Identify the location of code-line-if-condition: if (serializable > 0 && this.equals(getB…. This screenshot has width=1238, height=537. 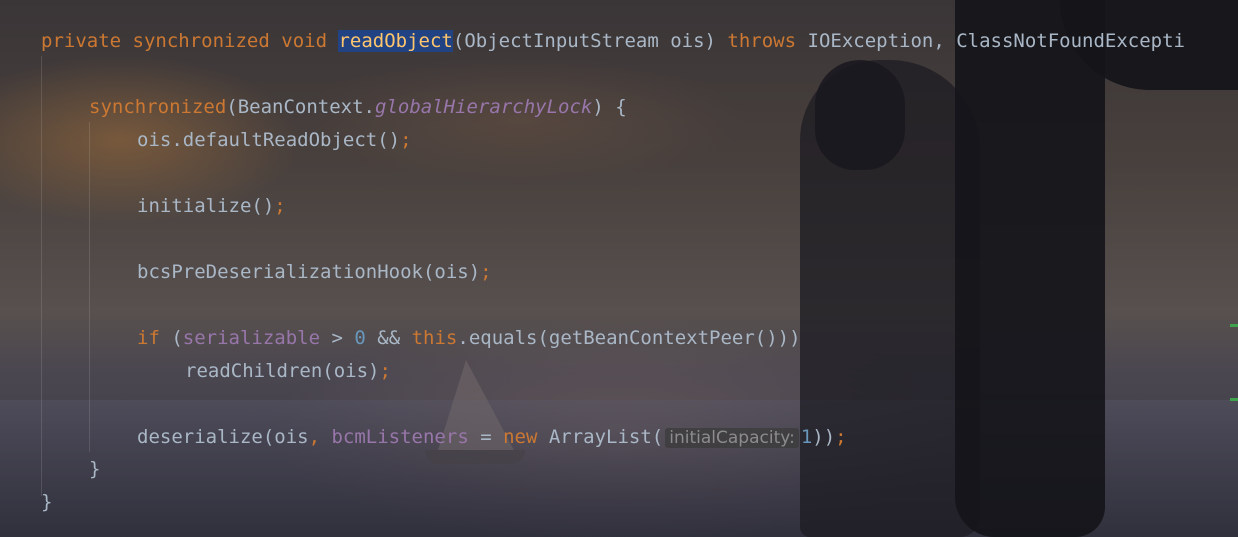
(469, 338).